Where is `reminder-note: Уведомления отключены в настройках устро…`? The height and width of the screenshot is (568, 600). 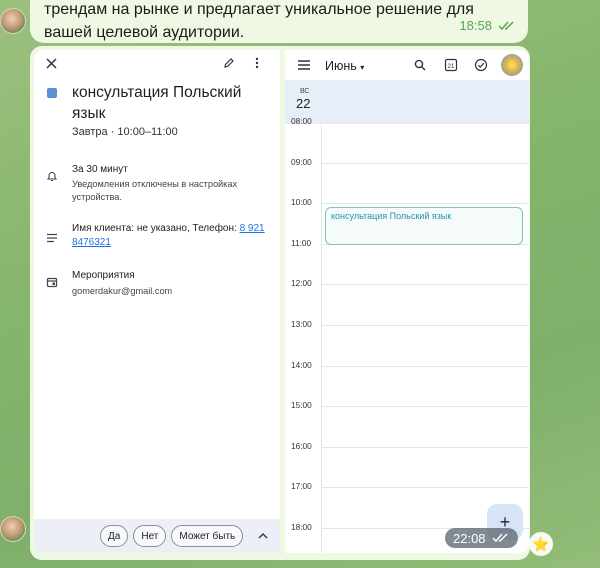 reminder-note: Уведомления отключены в настройках устро… is located at coordinates (155, 190).